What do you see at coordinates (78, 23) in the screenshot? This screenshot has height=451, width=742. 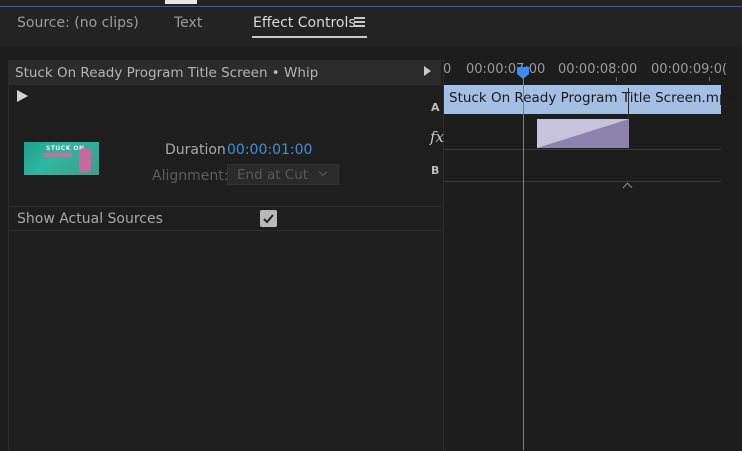 I see `tab-source: Source: (no clips)` at bounding box center [78, 23].